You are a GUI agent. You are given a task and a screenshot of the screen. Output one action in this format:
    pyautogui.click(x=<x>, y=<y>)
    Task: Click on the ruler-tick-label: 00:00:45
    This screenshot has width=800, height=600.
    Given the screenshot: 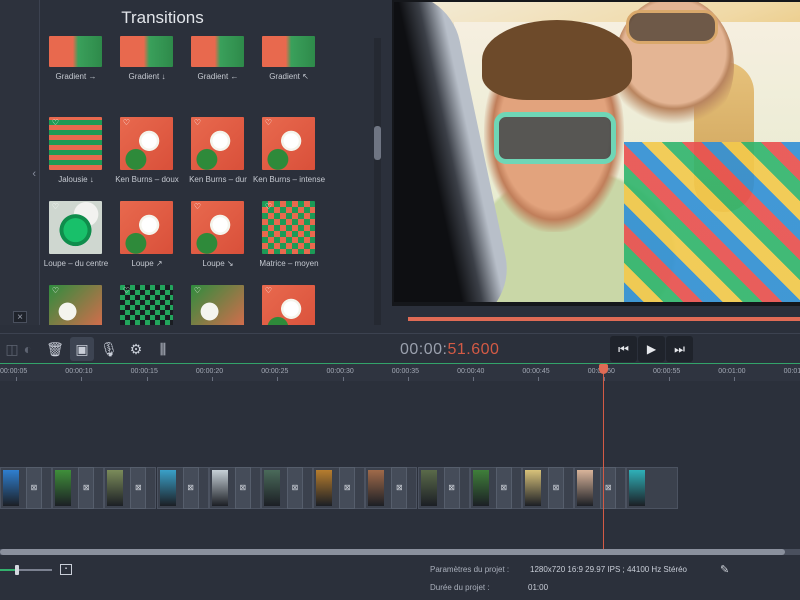 What is the action you would take?
    pyautogui.click(x=536, y=371)
    